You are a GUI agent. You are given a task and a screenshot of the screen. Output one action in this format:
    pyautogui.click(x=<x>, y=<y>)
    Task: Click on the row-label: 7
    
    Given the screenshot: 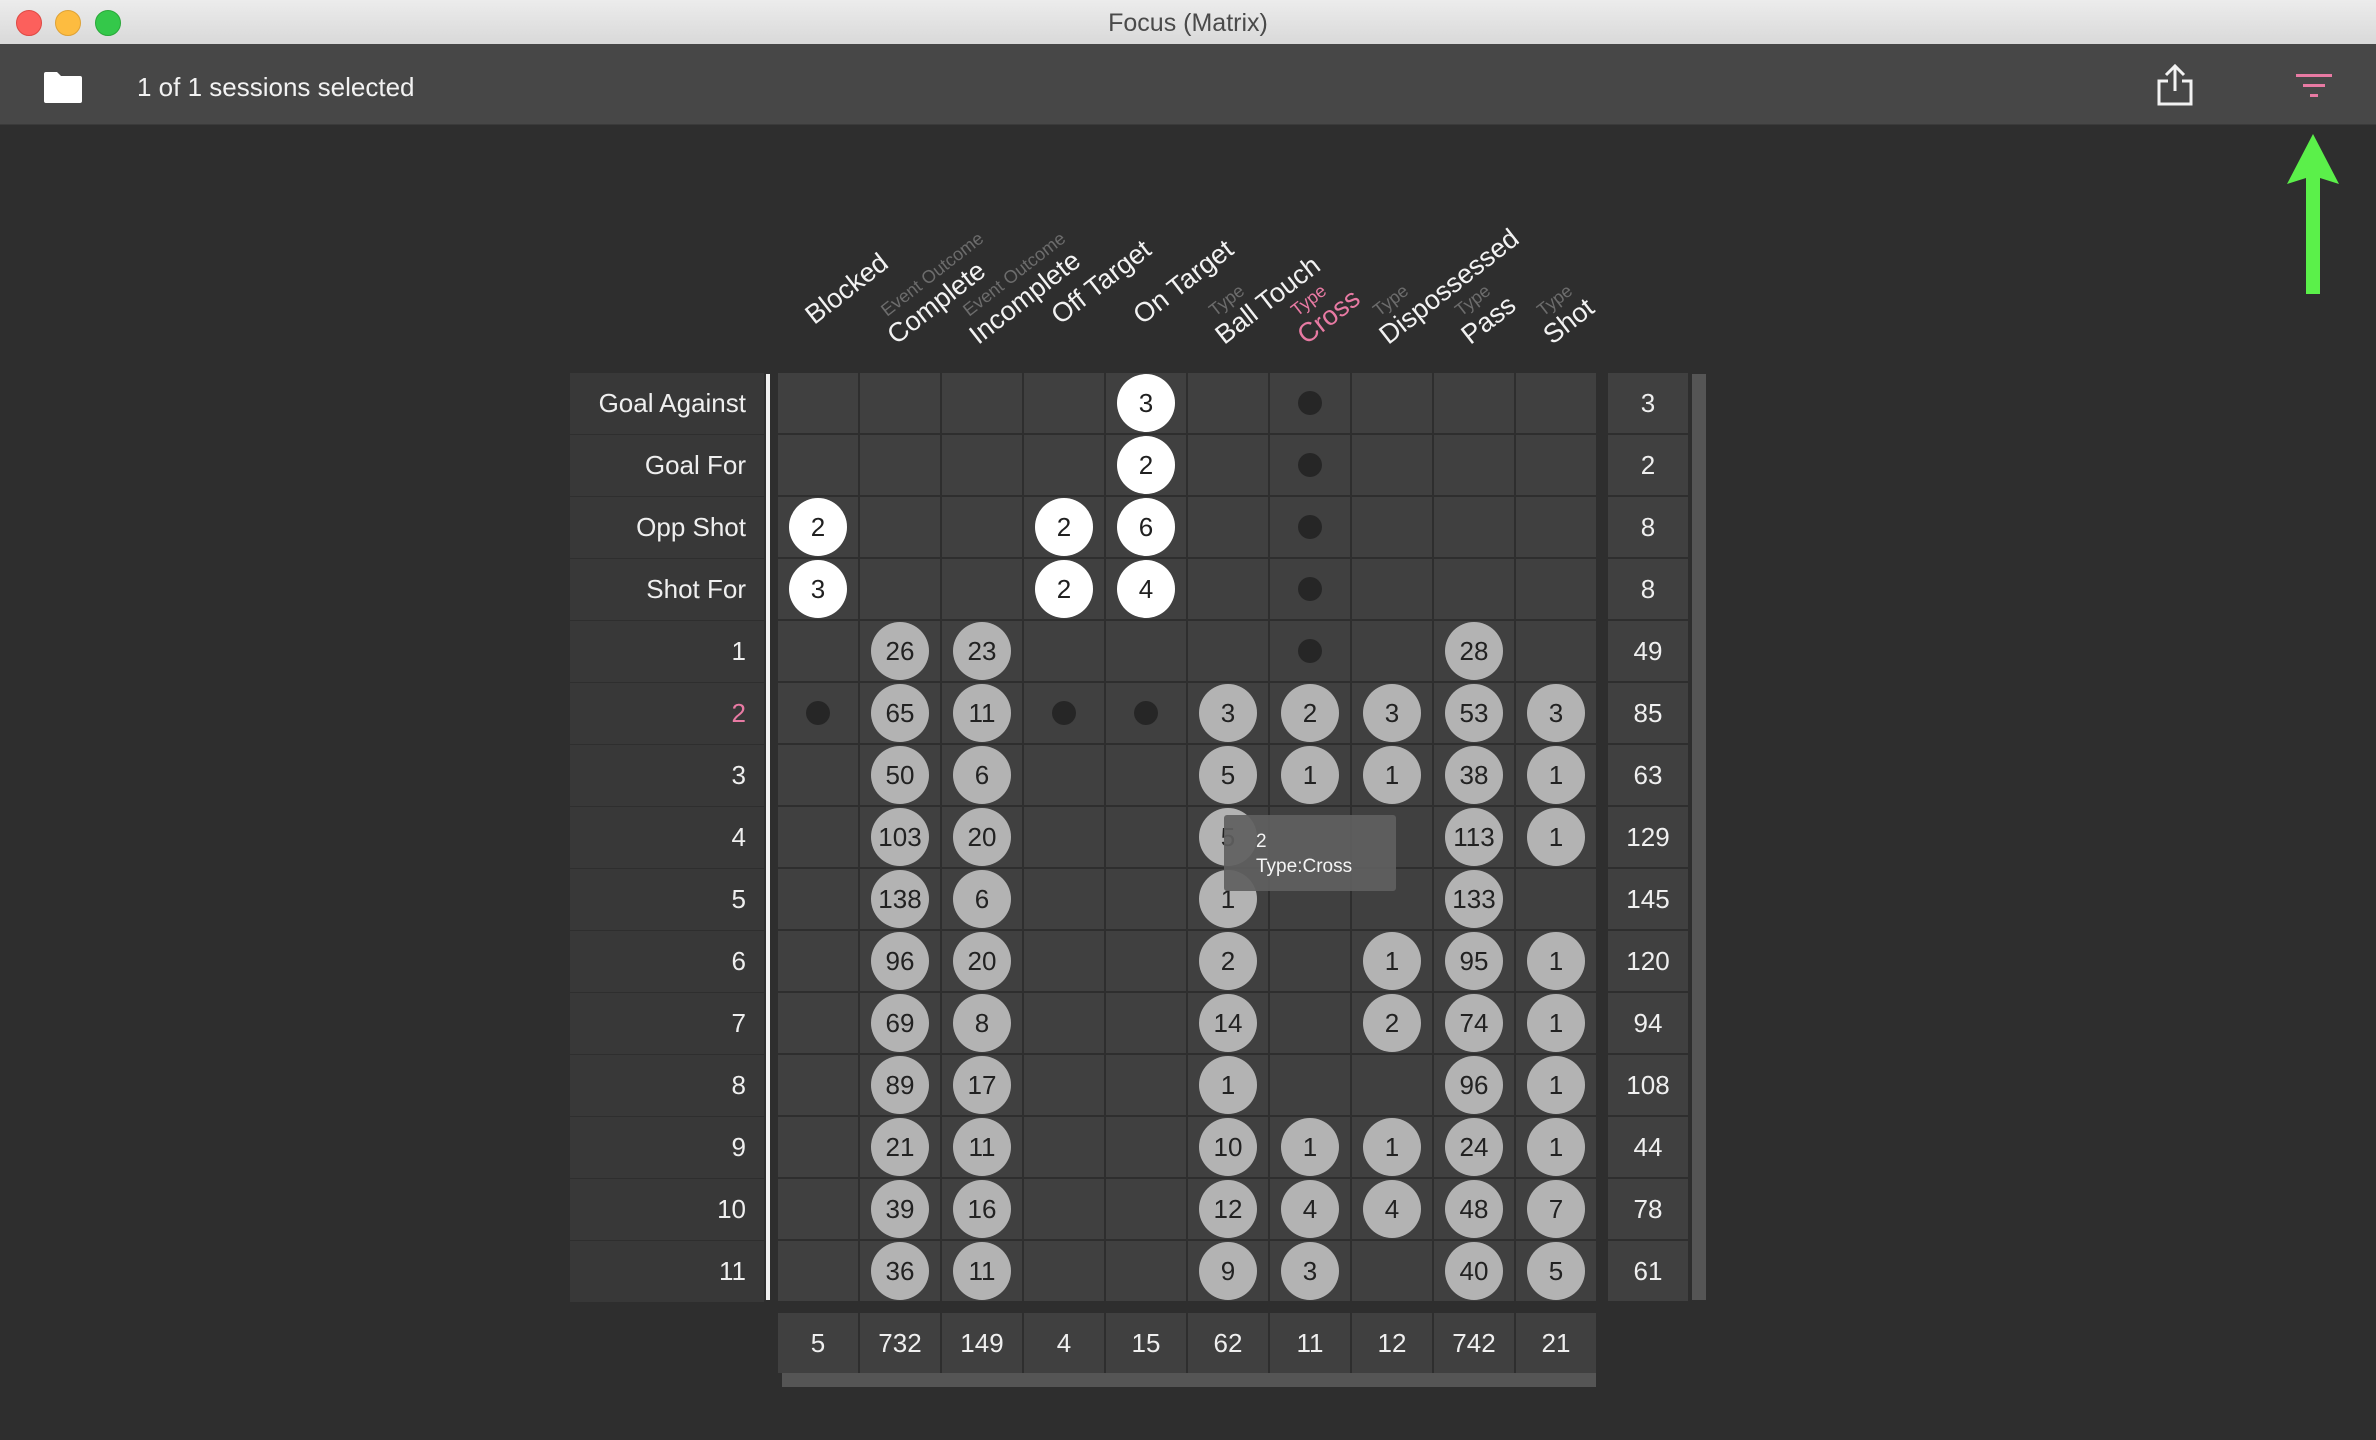 What is the action you would take?
    pyautogui.click(x=667, y=1023)
    